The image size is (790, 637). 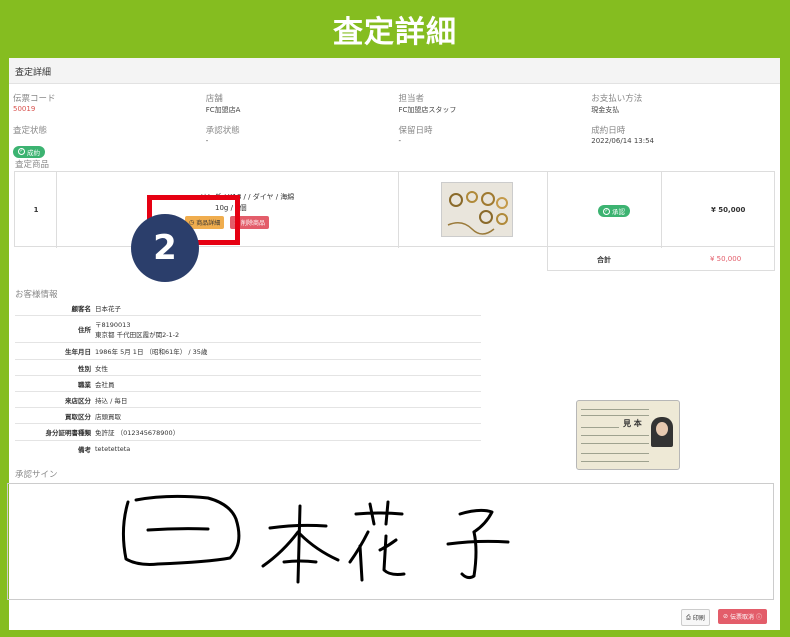 I want to click on sign-section-label: 承認サイン, so click(x=36, y=475).